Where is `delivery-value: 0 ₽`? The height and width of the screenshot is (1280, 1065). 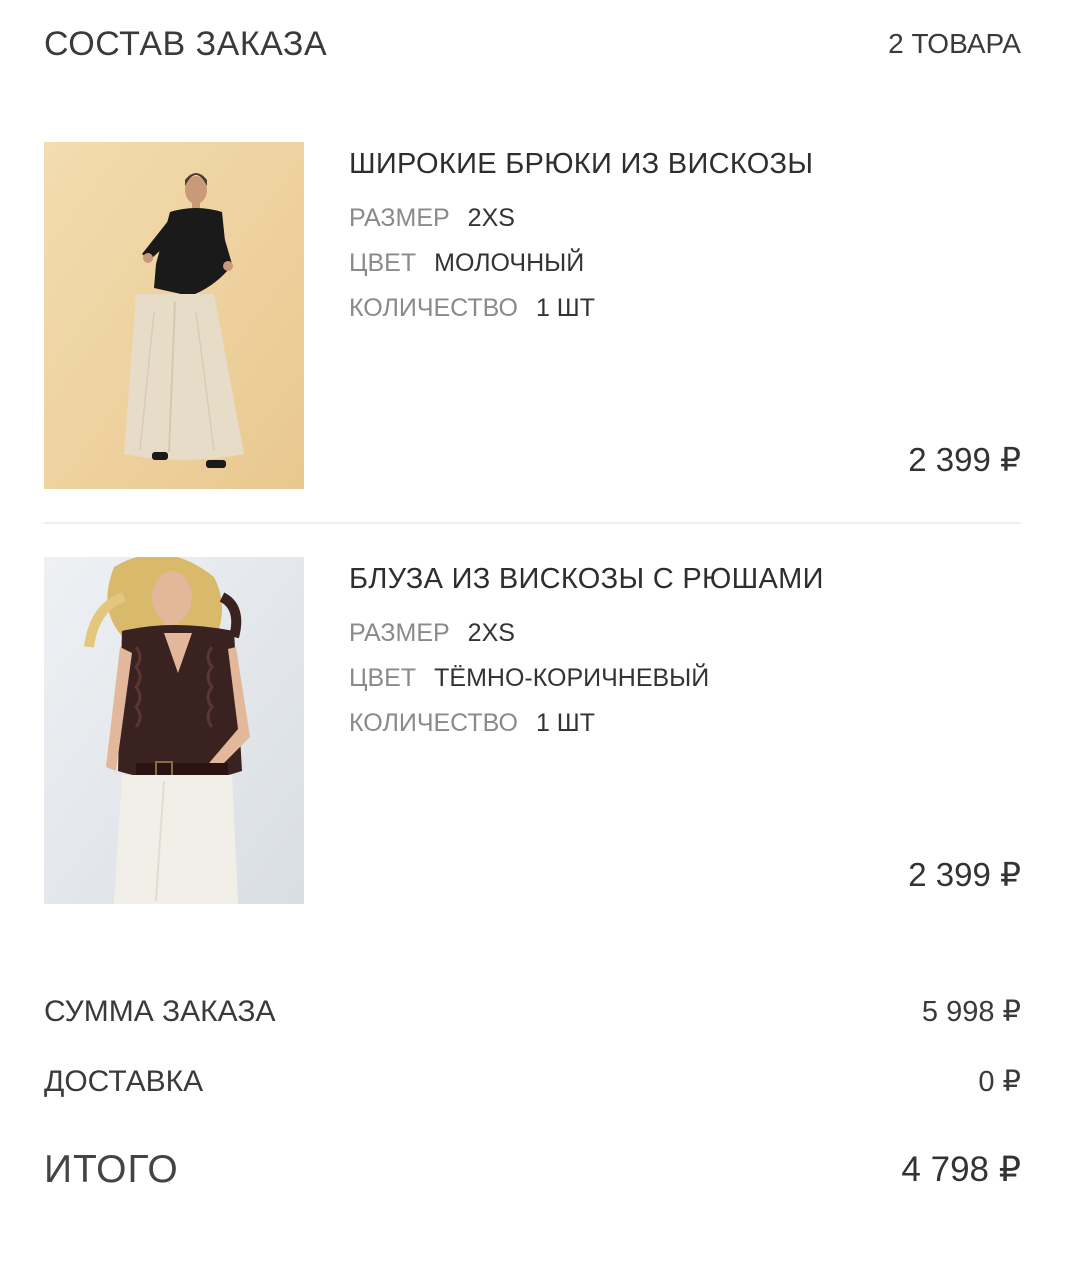 delivery-value: 0 ₽ is located at coordinates (999, 1082).